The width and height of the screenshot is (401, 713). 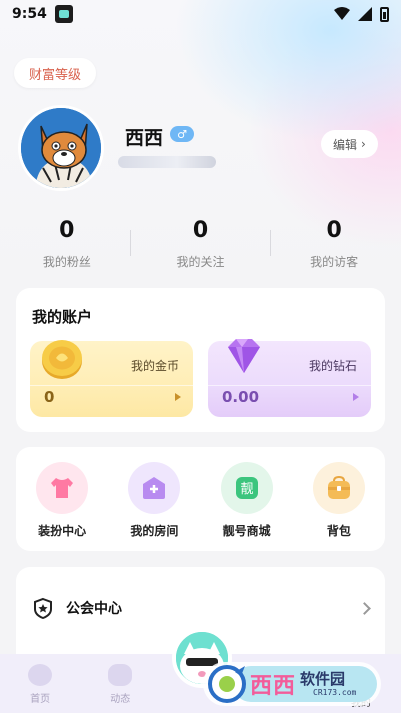 What do you see at coordinates (40, 699) in the screenshot?
I see `tab-label: 首页` at bounding box center [40, 699].